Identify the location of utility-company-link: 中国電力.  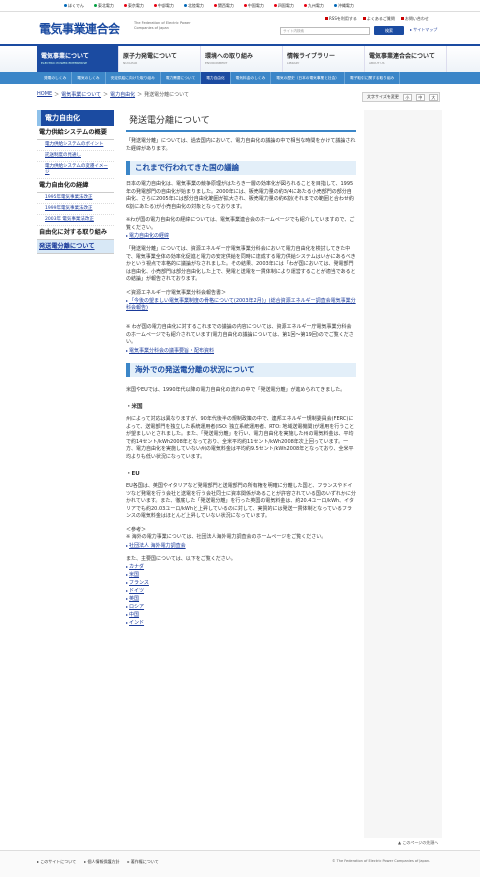
(253, 6).